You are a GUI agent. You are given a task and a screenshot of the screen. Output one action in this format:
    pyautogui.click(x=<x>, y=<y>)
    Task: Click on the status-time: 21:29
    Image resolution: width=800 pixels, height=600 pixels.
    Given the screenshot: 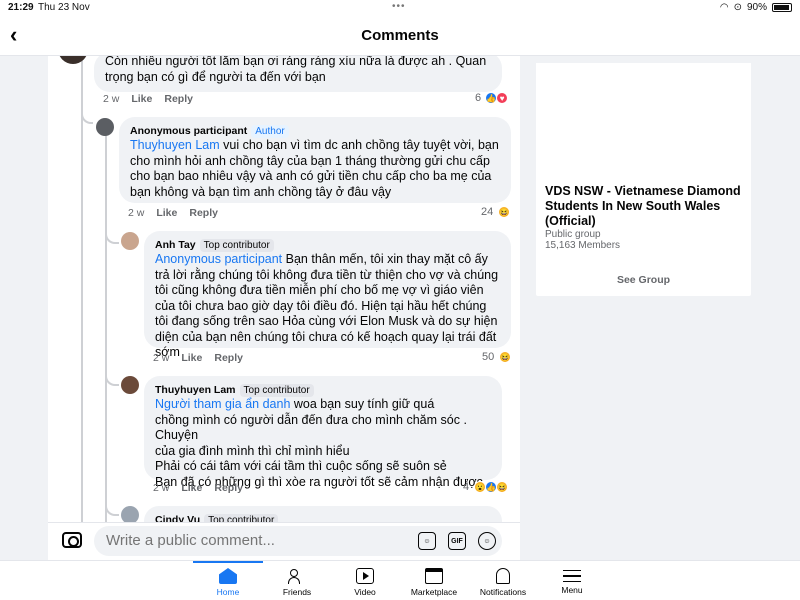 What is the action you would take?
    pyautogui.click(x=21, y=7)
    